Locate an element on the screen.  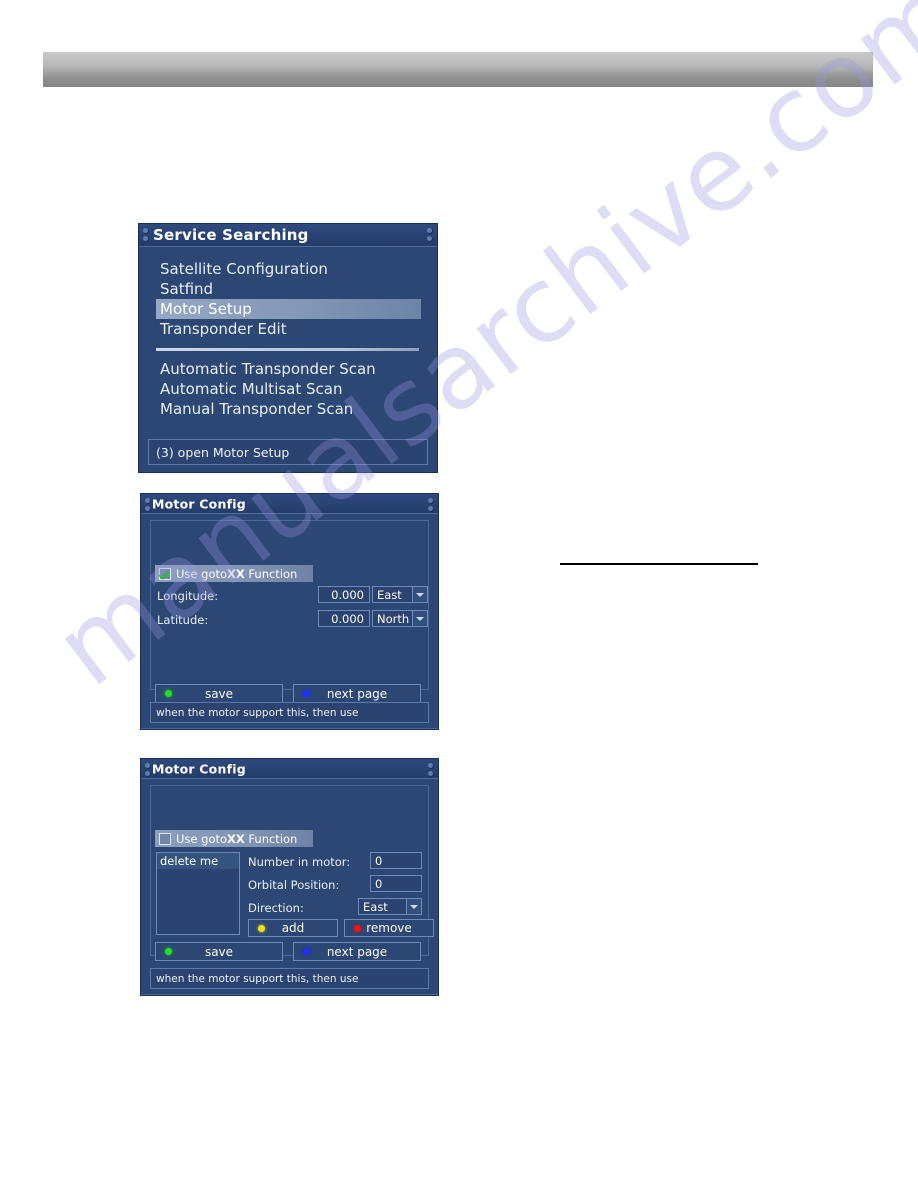
satellite-list: delete me is located at coordinates (198, 893).